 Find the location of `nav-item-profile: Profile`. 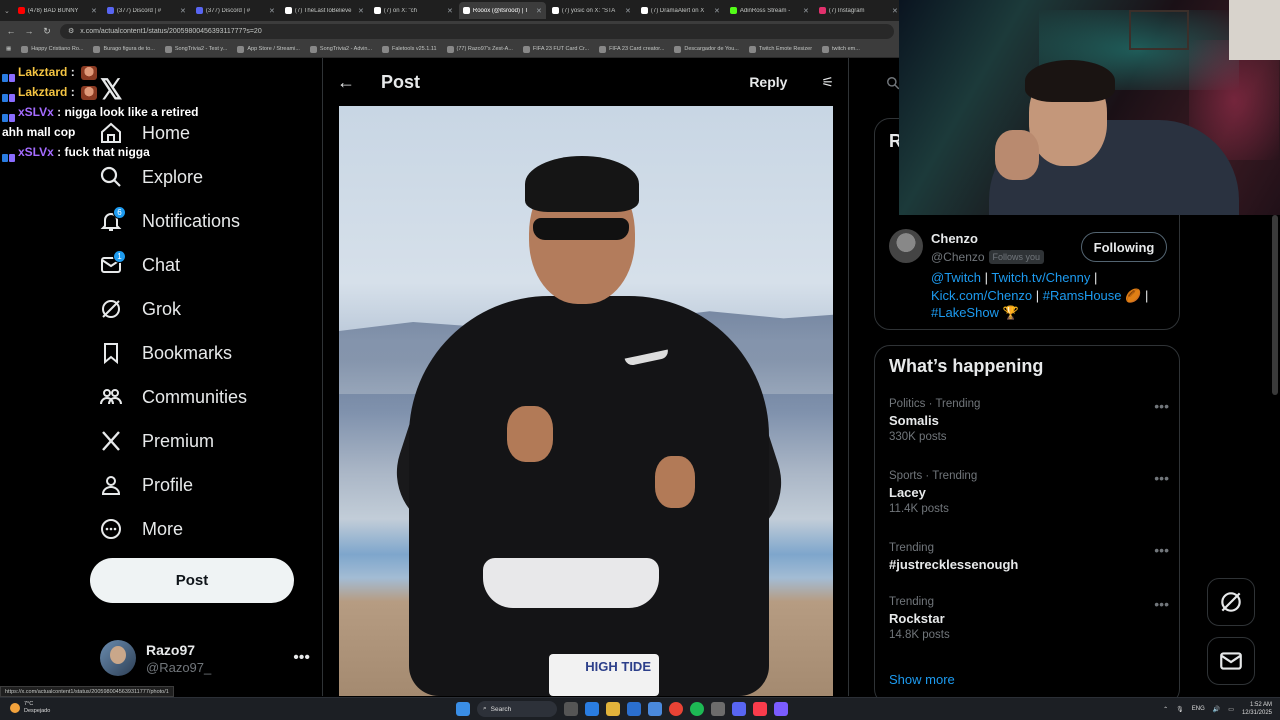

nav-item-profile: Profile is located at coordinates (145, 485).